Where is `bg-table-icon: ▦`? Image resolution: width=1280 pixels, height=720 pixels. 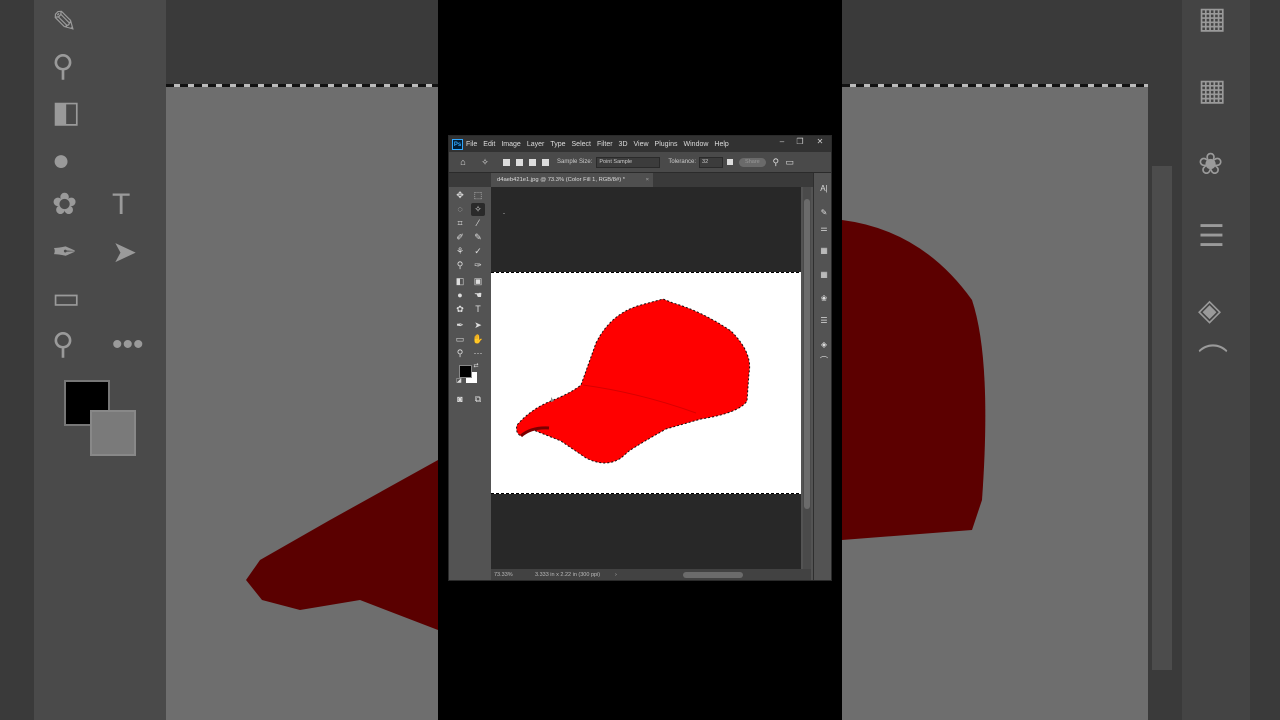 bg-table-icon: ▦ is located at coordinates (1212, 90).